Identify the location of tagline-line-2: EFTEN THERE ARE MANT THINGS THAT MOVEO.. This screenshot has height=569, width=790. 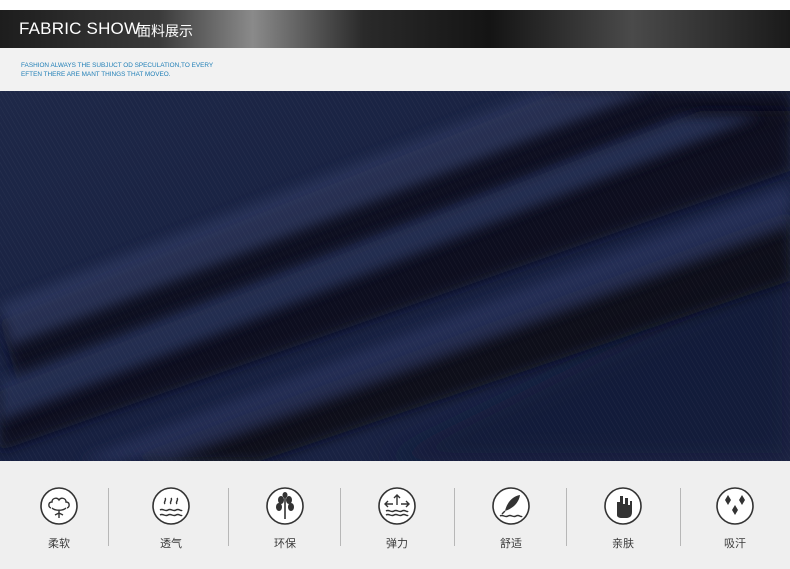
(96, 74).